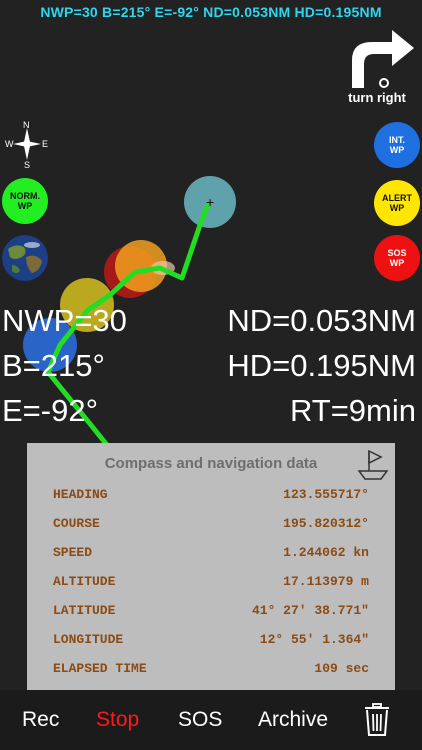 The width and height of the screenshot is (422, 750). I want to click on data-row-elapsed-time: ELAPSED TIME 109 sec, so click(211, 671).